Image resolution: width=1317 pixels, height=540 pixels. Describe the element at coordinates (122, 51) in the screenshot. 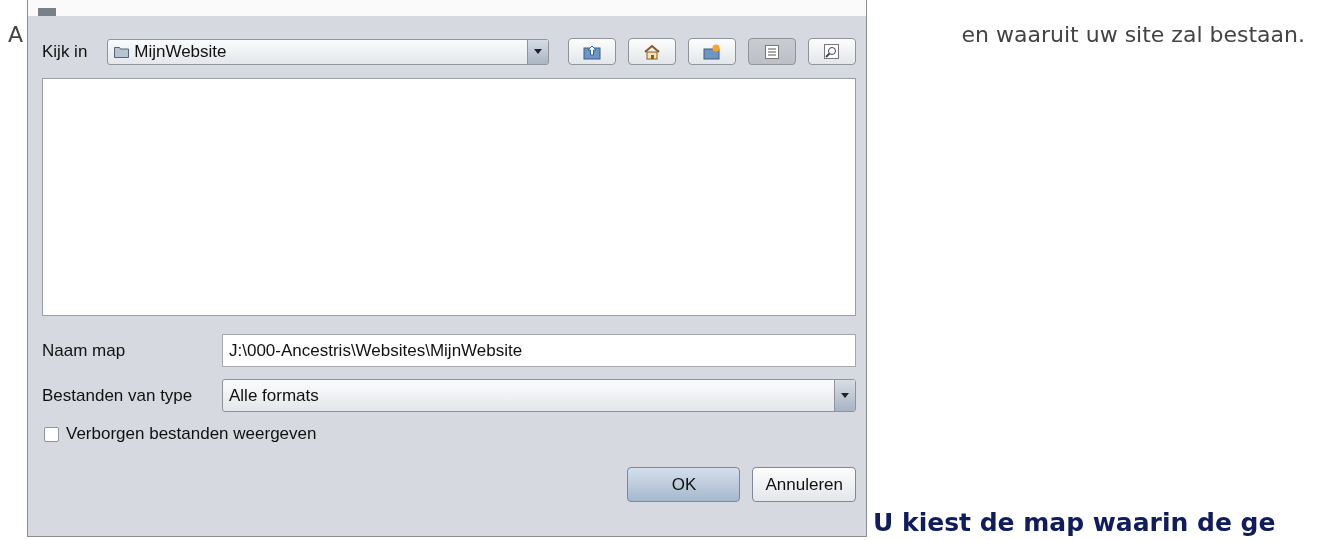

I see `folder-icon` at that location.